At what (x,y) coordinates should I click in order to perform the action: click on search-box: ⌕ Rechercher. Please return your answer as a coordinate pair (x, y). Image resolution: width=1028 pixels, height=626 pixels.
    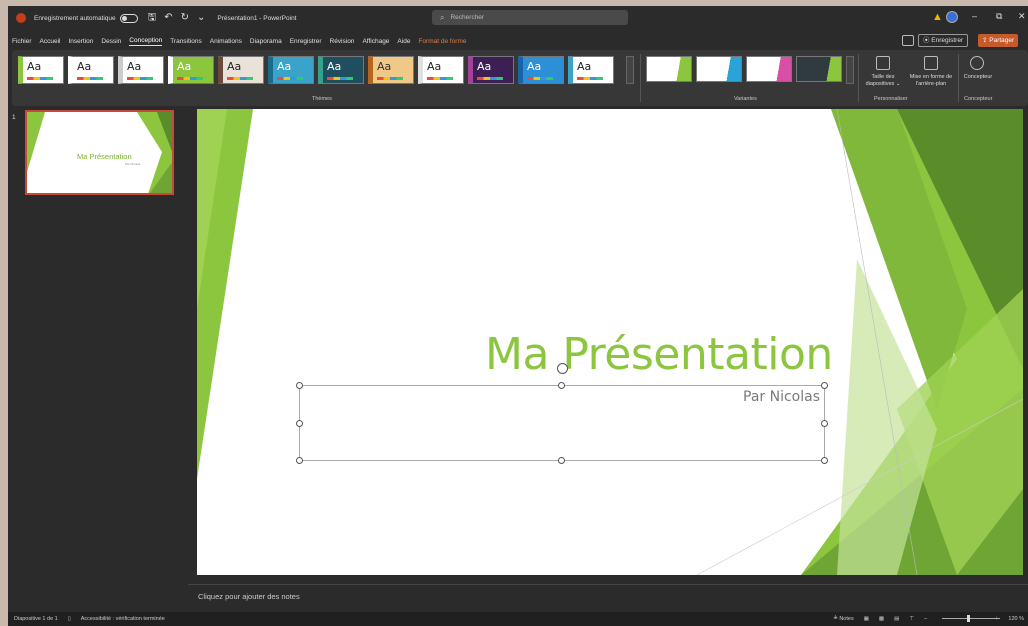
    Looking at the image, I should click on (530, 17).